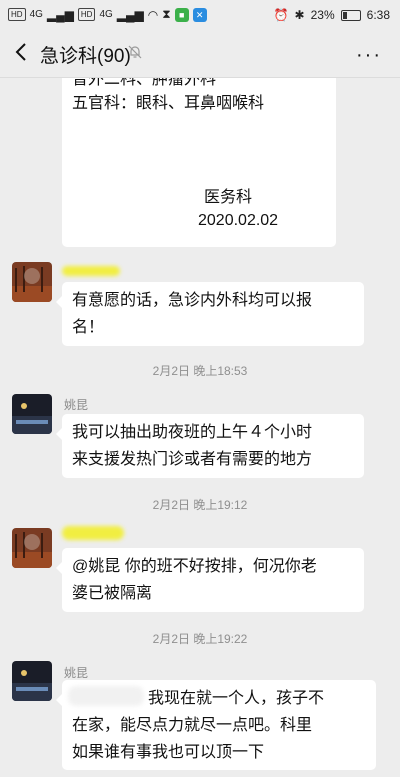  Describe the element at coordinates (369, 55) in the screenshot. I see `more-options-button: ···` at that location.